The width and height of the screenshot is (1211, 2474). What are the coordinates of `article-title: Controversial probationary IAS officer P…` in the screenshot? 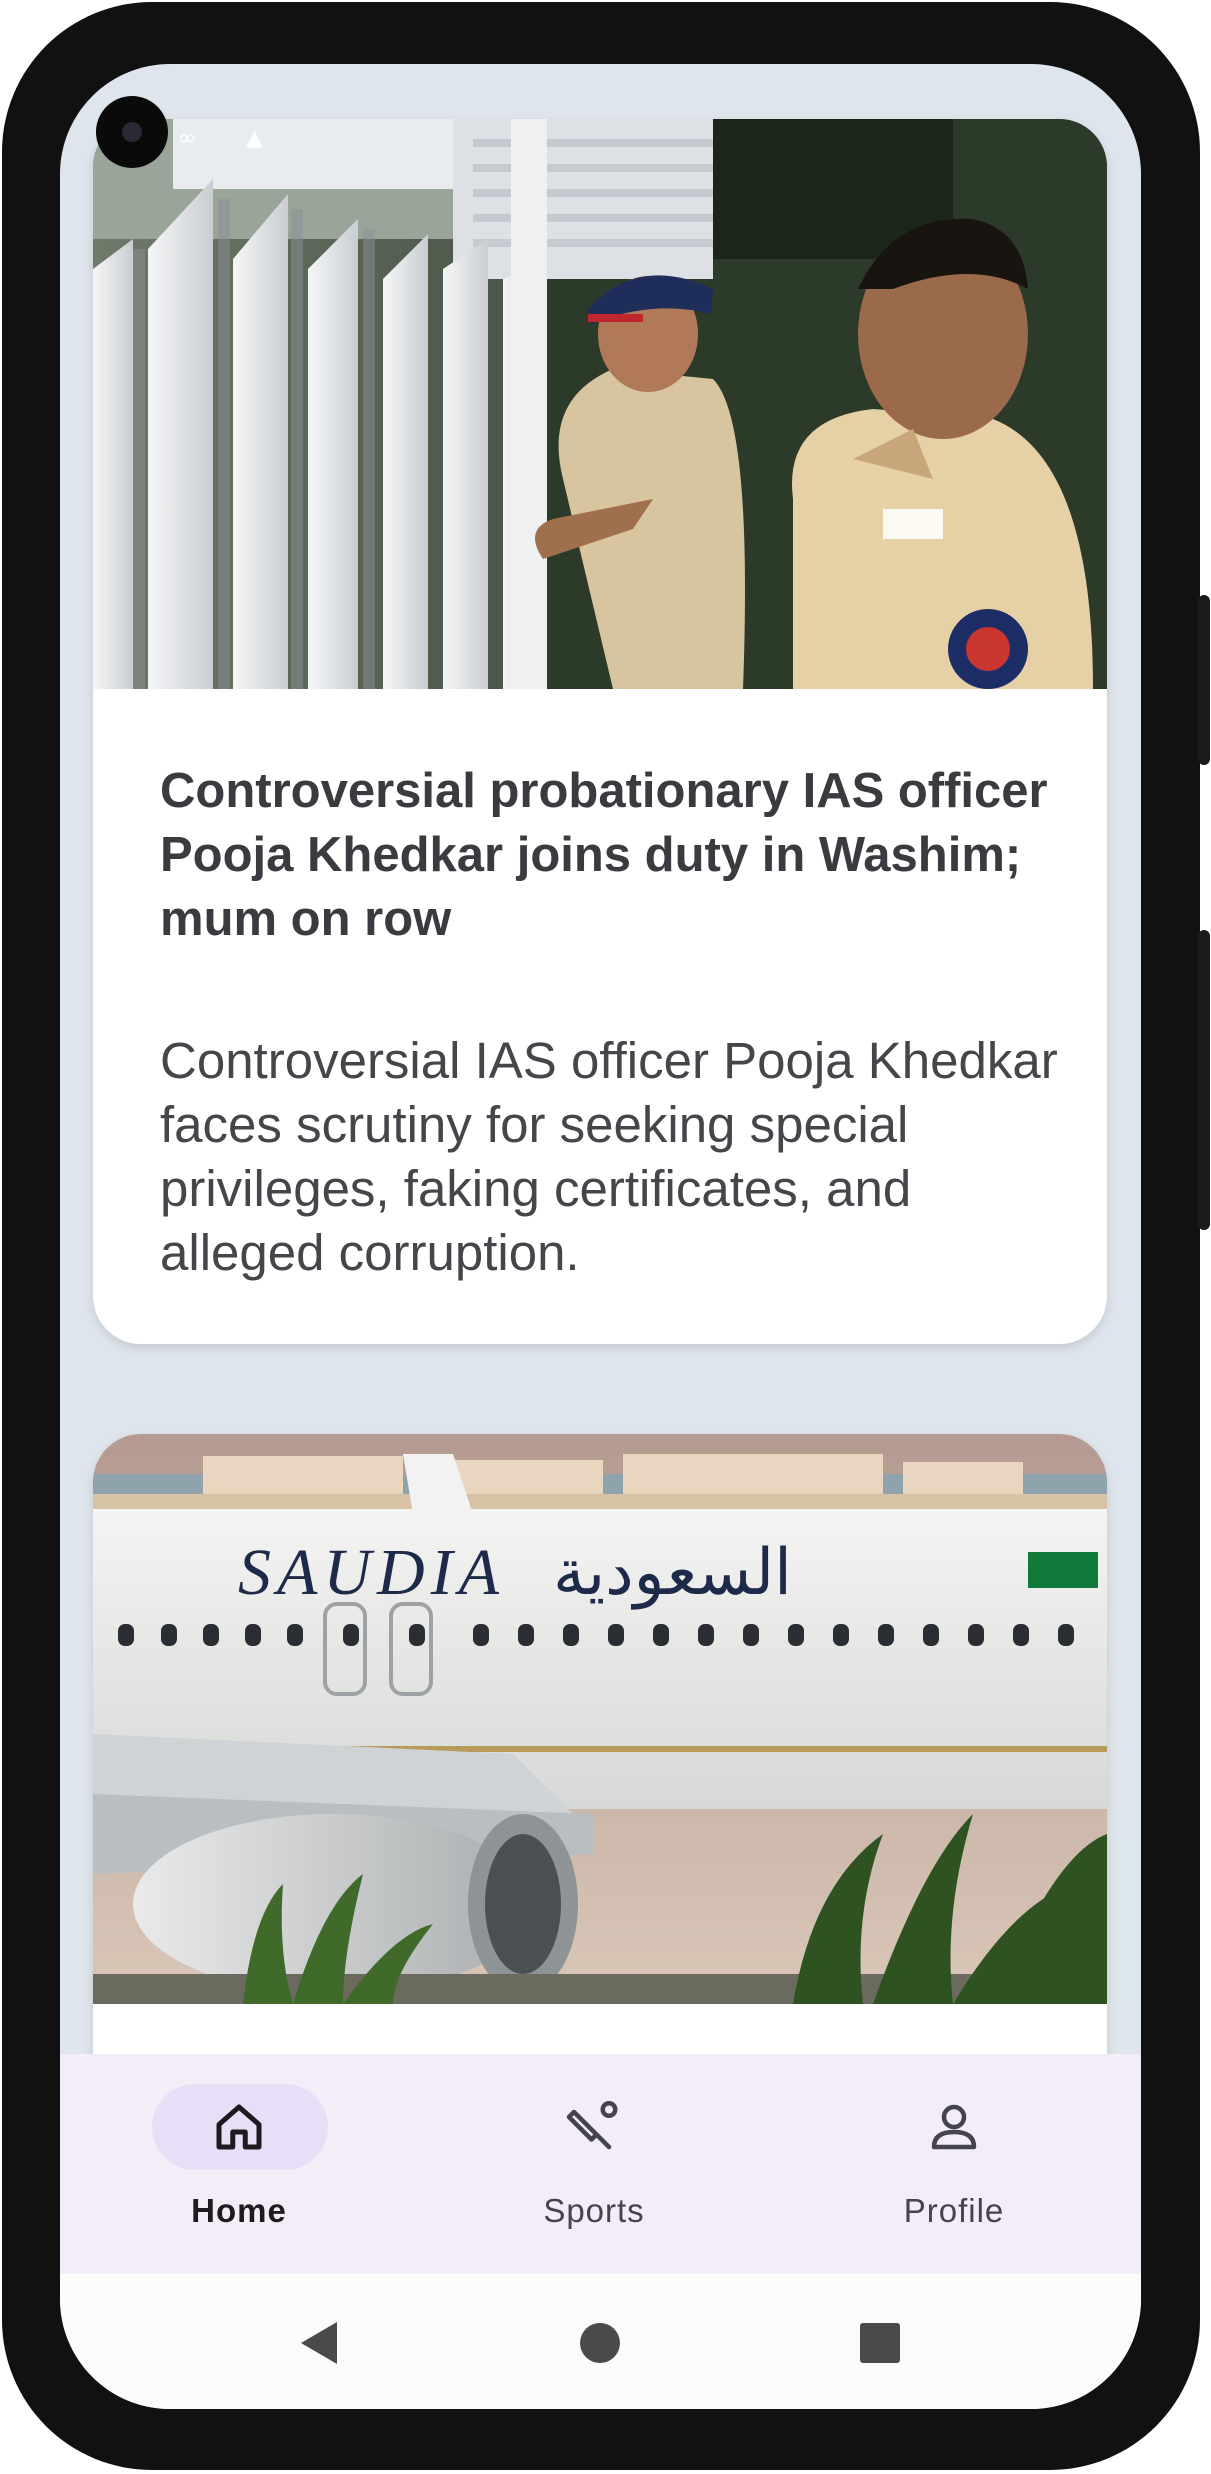 It's located at (604, 855).